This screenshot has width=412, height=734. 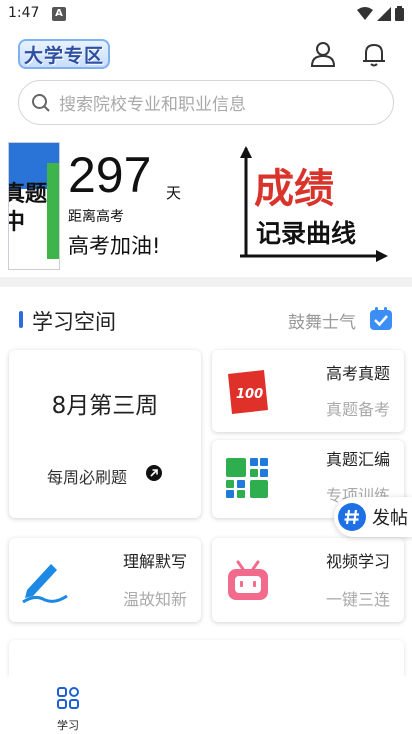 I want to click on score-curve-graphic: 成绩 记录曲线, so click(x=314, y=204).